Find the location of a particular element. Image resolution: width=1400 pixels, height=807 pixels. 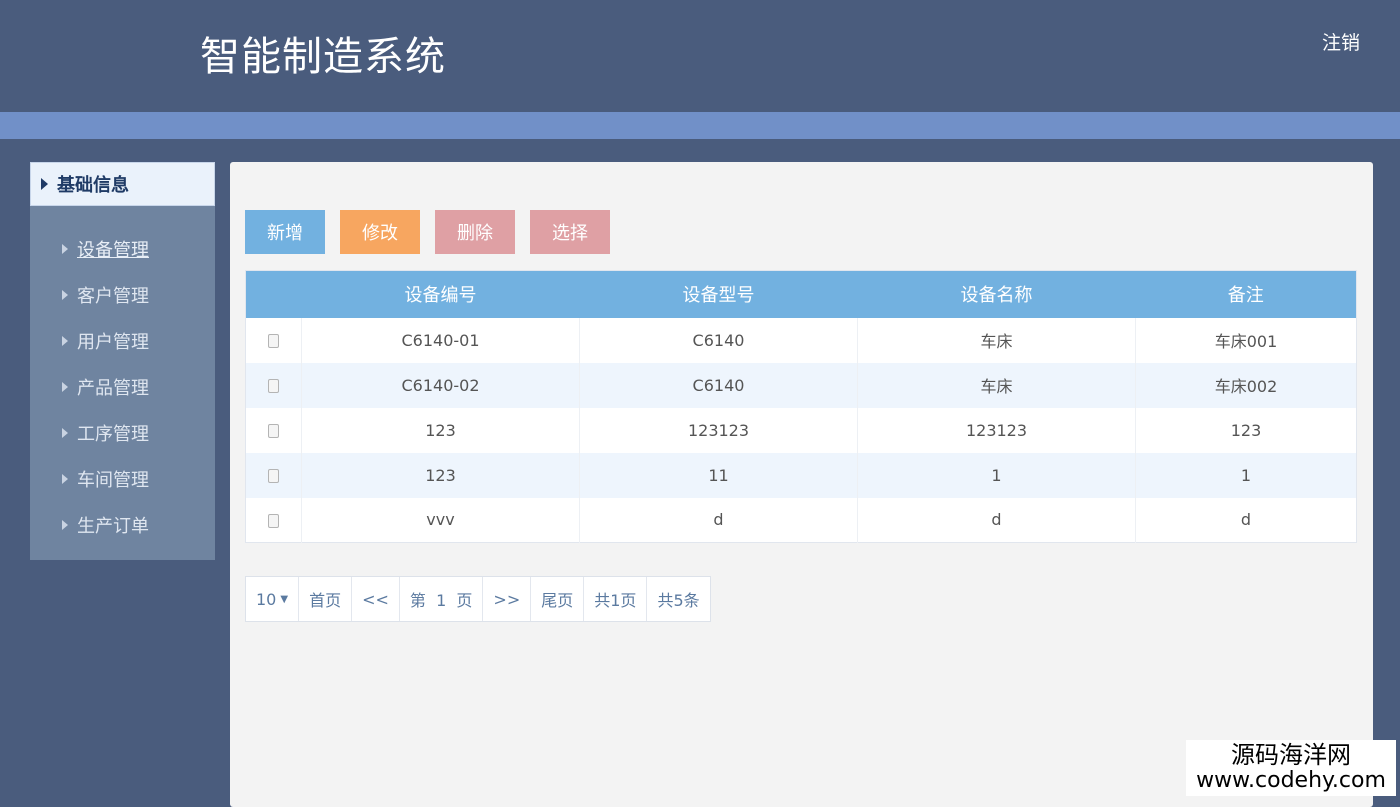

sidebar-section-basic-info: 基础信息 is located at coordinates (122, 184).